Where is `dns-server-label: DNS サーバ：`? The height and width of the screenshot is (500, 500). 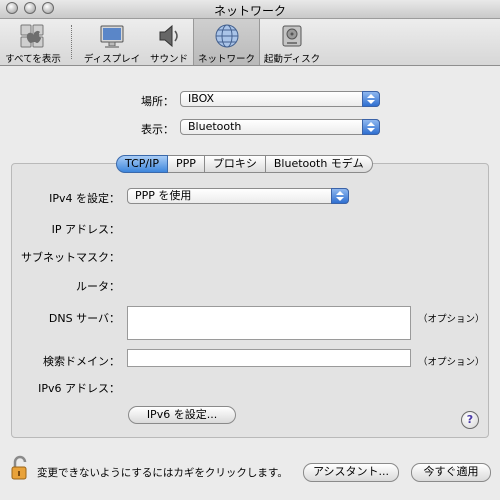
dns-server-label: DNS サーバ： is located at coordinates (84, 318).